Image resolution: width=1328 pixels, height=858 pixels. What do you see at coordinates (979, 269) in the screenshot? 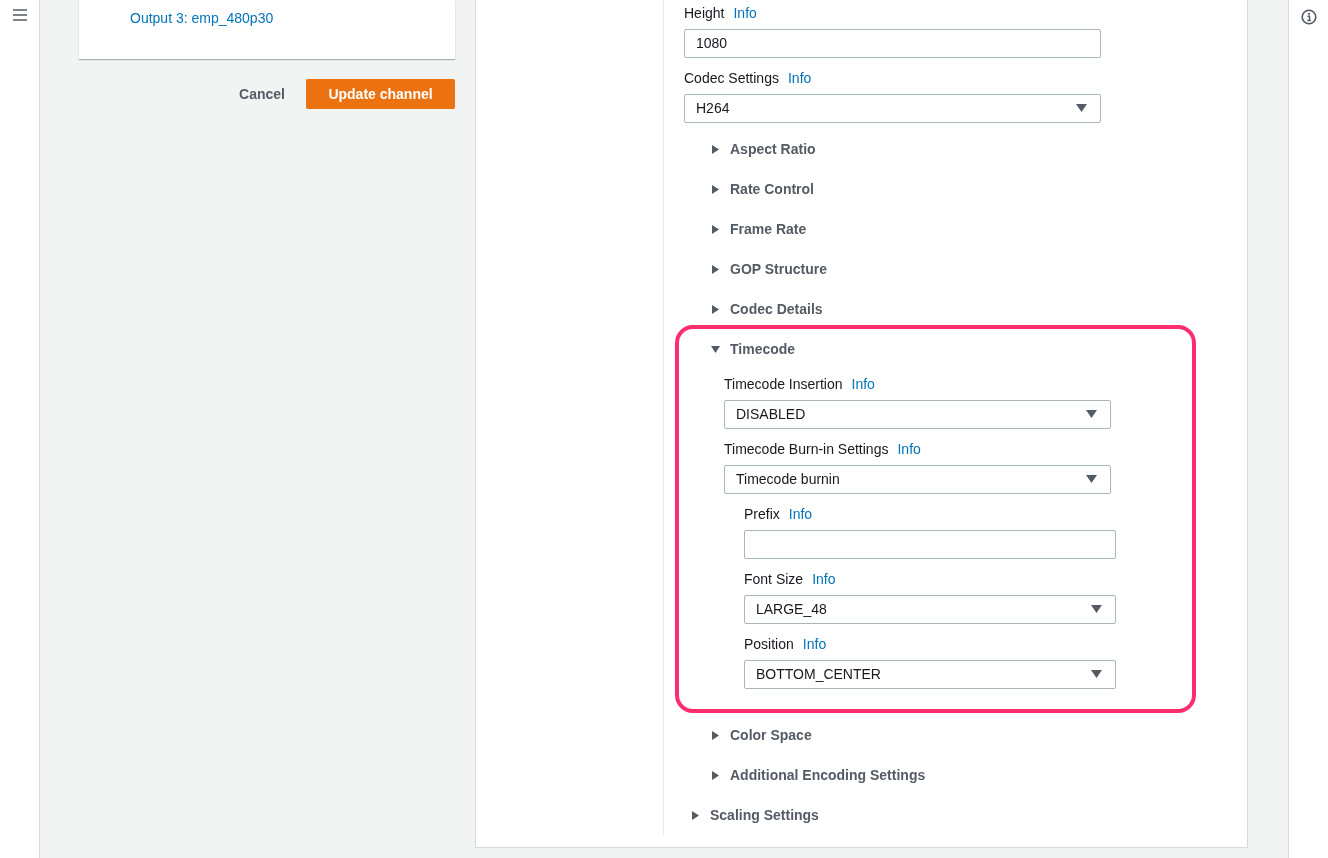
I see `section-toggle: GOP Structure` at bounding box center [979, 269].